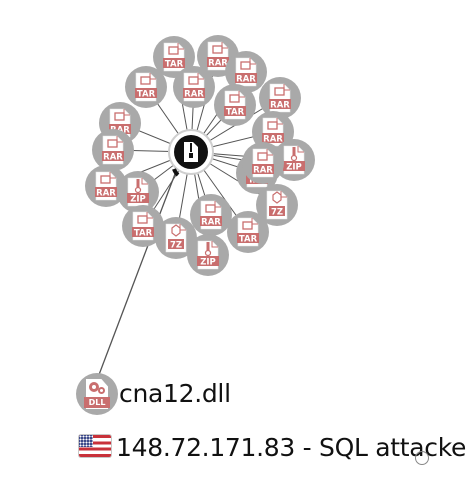 This screenshot has width=467, height=479. What do you see at coordinates (86, 441) in the screenshot?
I see `flag-canton` at bounding box center [86, 441].